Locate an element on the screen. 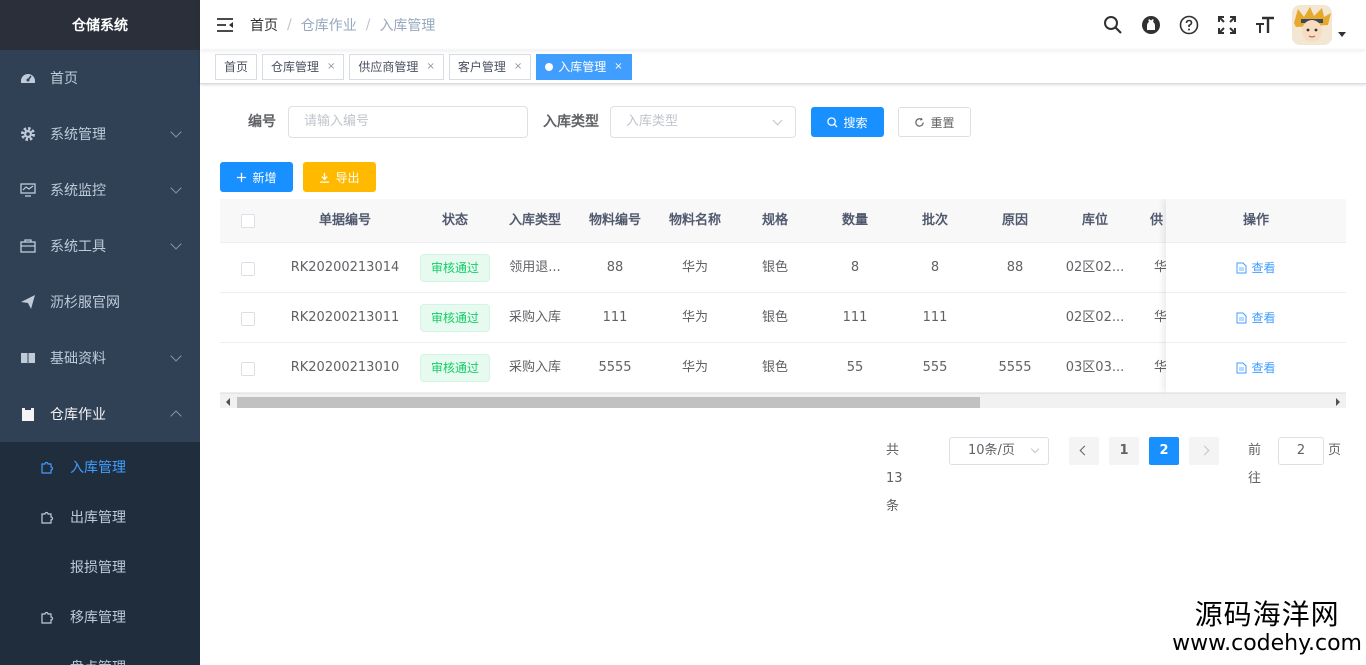  sidebar-item-system-monitor: 系统监控 is located at coordinates (100, 190).